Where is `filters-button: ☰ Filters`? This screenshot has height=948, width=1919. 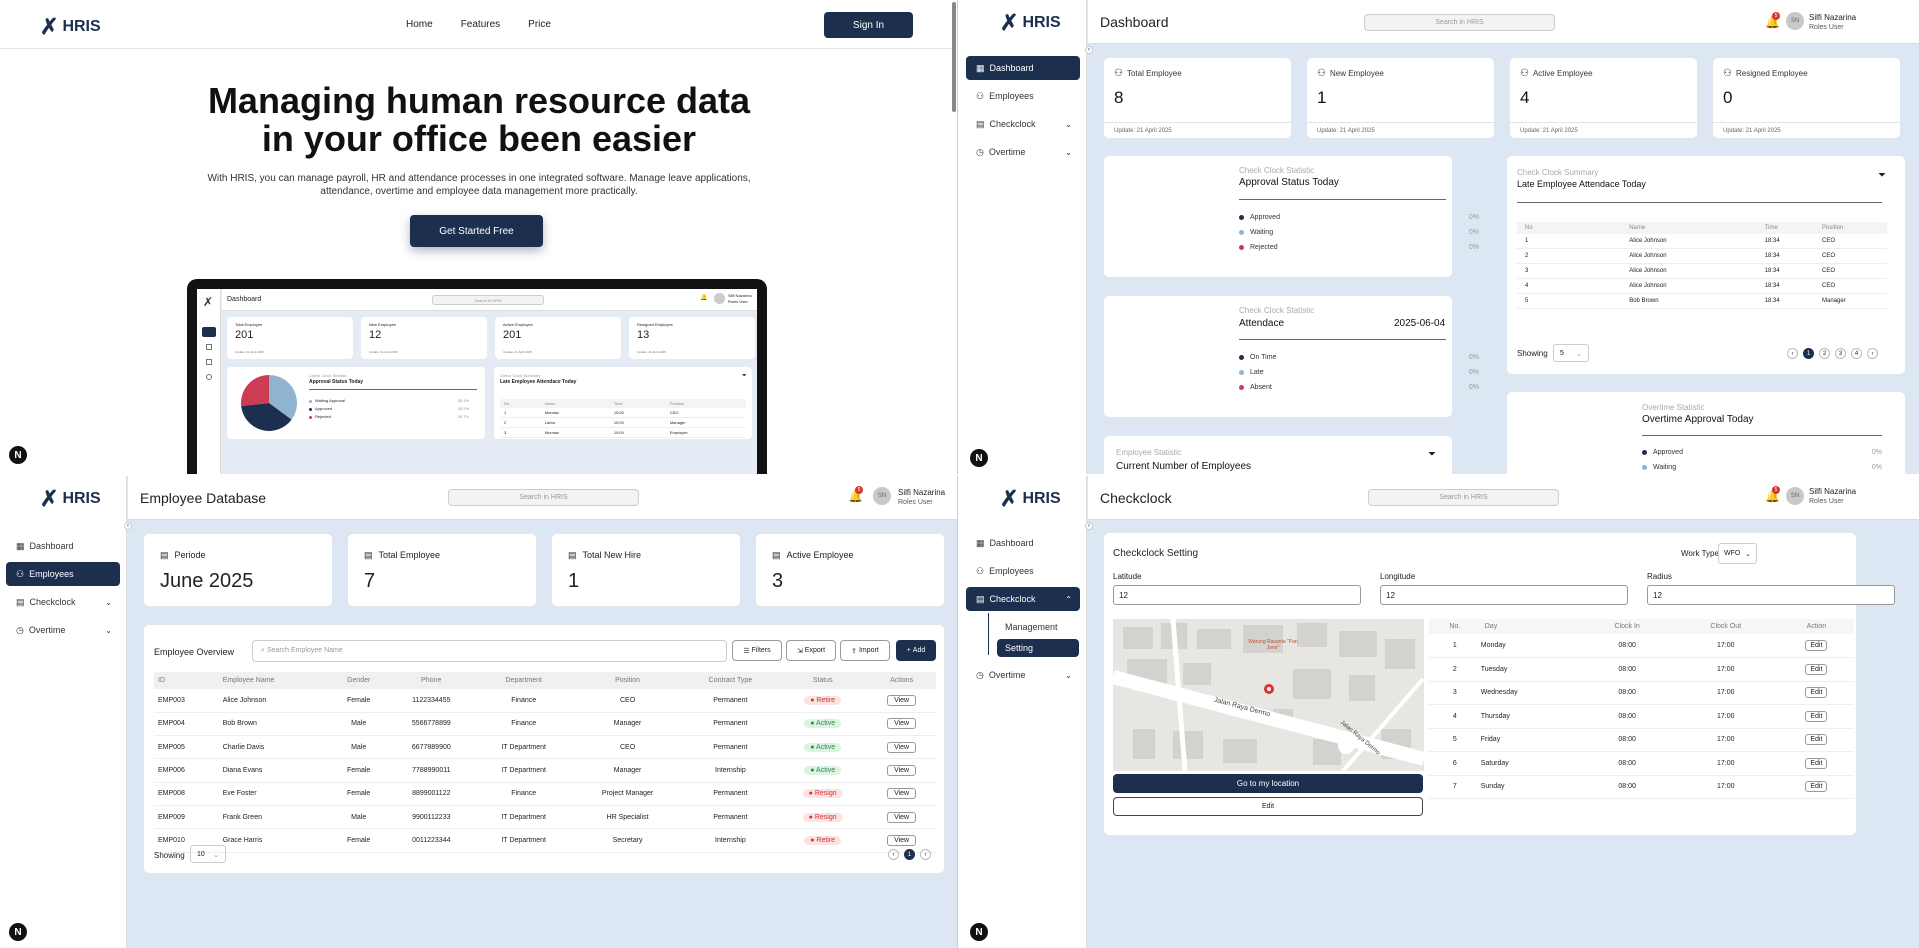
filters-button: ☰ Filters is located at coordinates (757, 650).